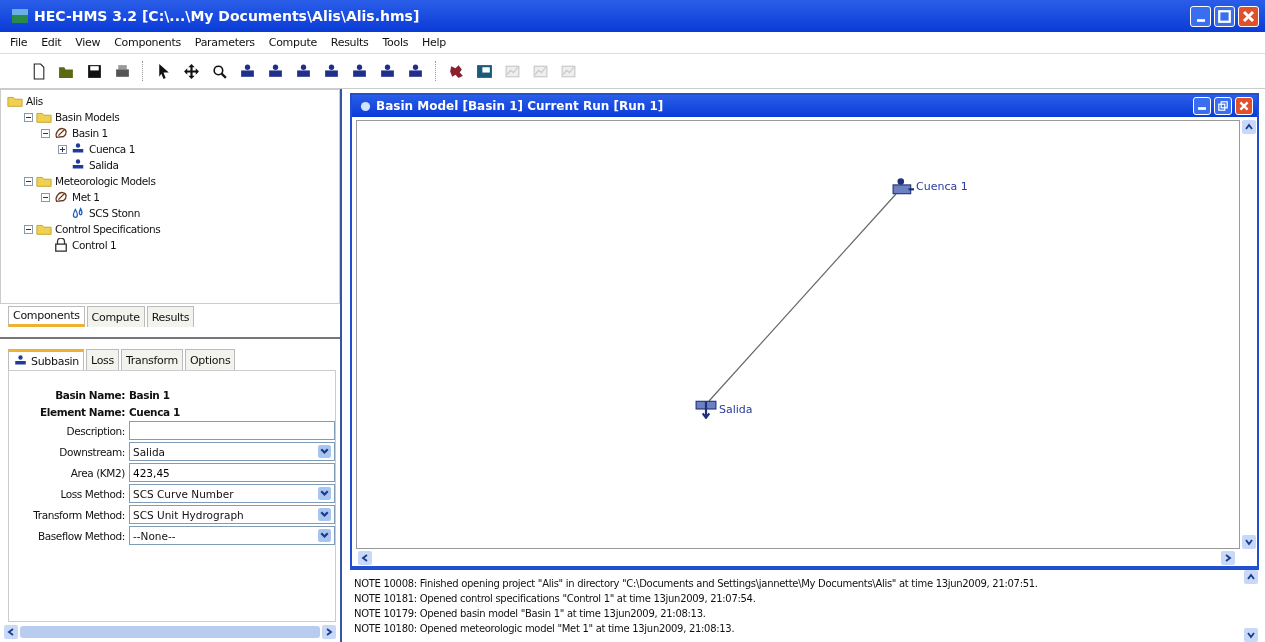  I want to click on maximize-icon, so click(1224, 16).